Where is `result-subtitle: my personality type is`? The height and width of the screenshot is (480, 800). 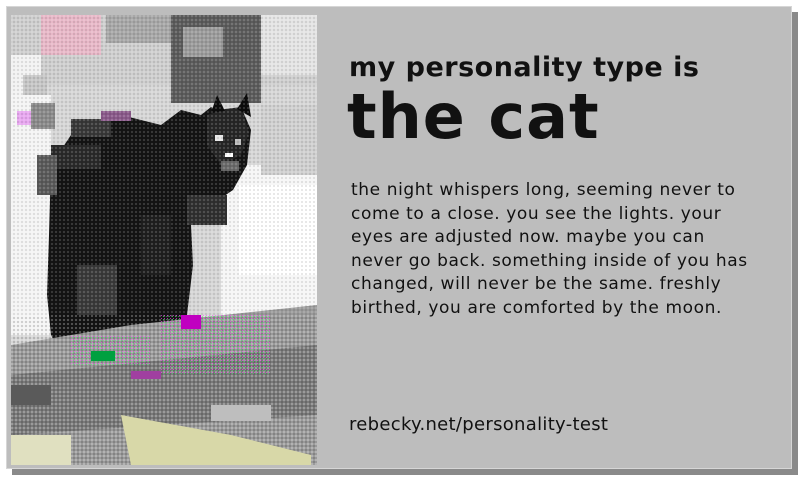
result-subtitle: my personality type is is located at coordinates (524, 67).